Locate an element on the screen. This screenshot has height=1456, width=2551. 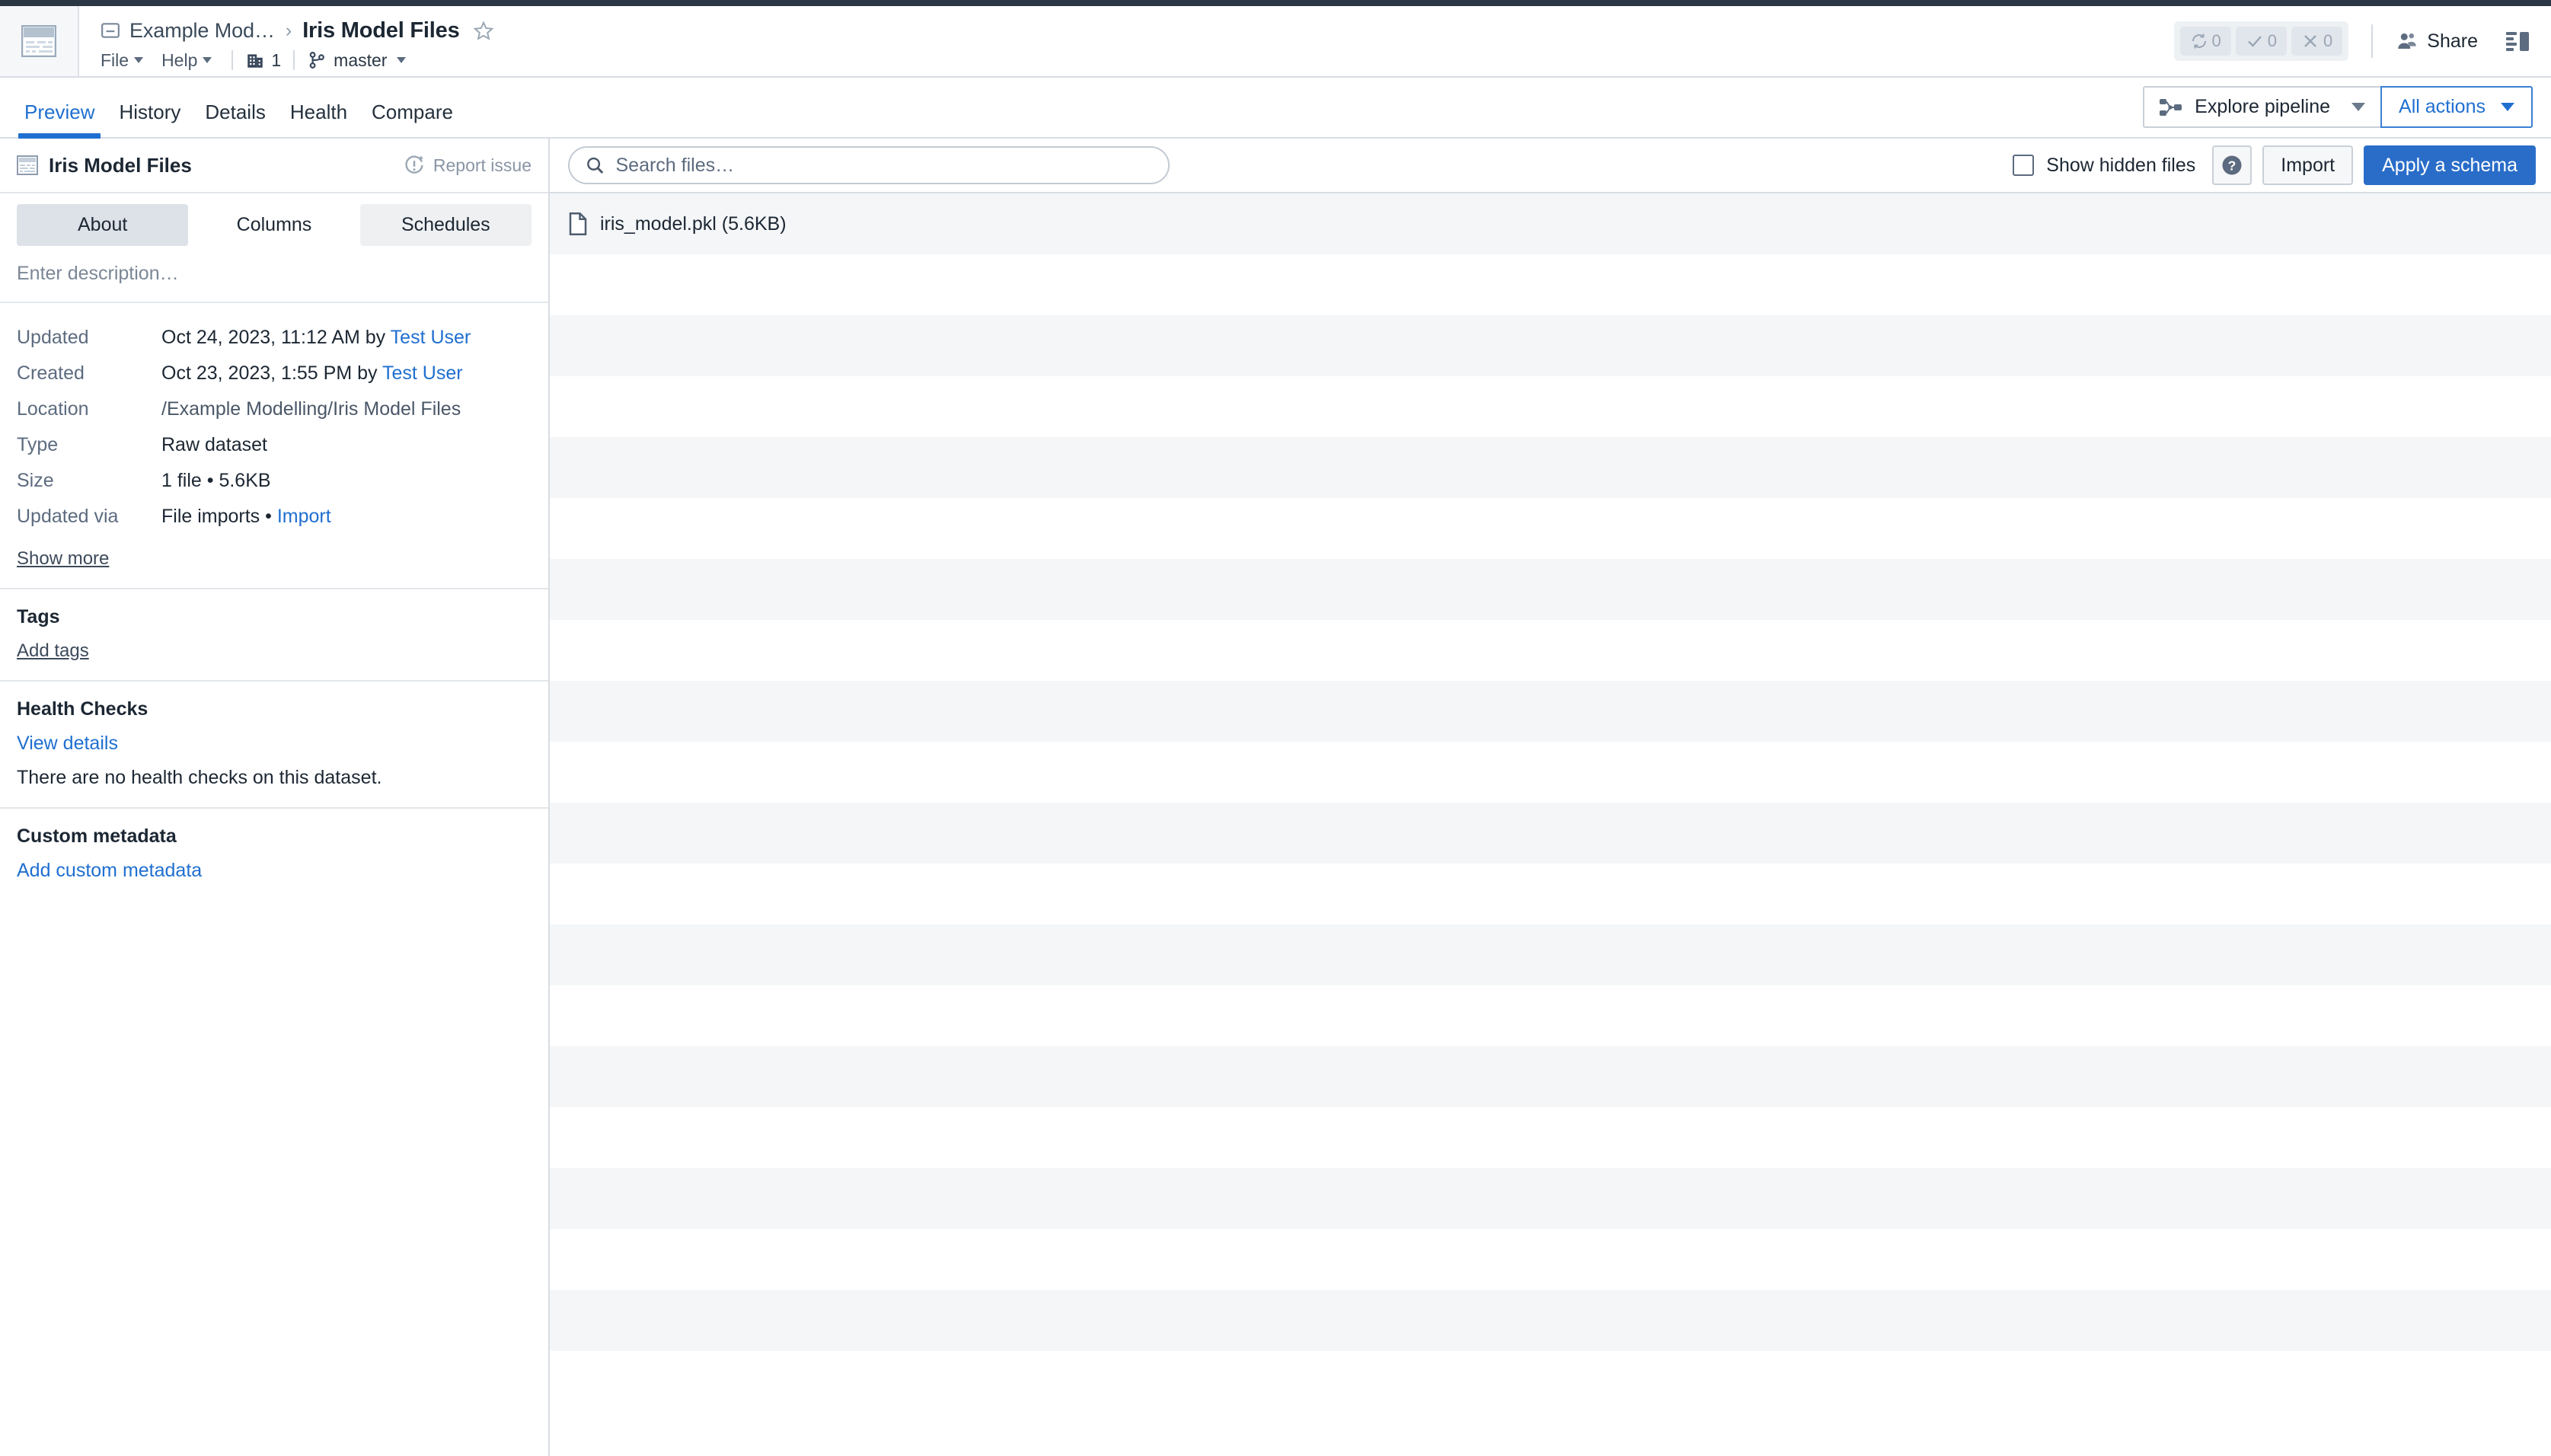
metadata-value-link: Import is located at coordinates (304, 516).